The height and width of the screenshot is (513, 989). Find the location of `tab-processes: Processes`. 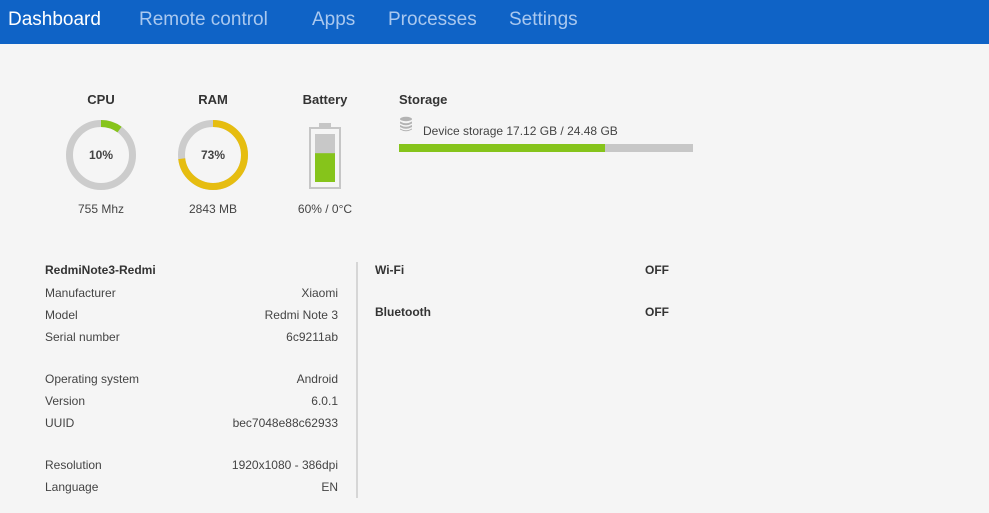

tab-processes: Processes is located at coordinates (432, 20).